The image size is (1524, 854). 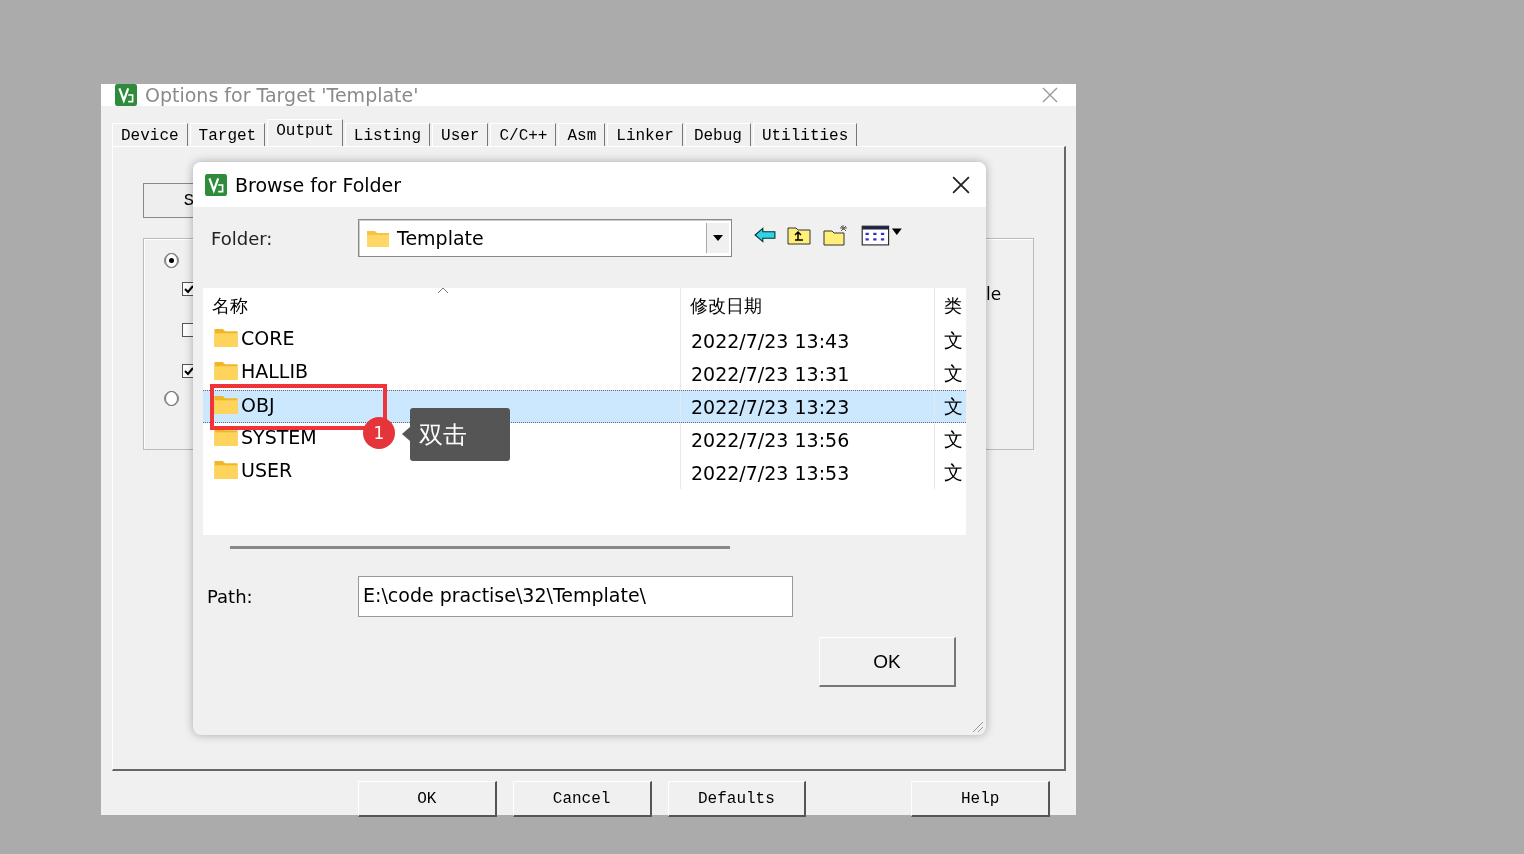 I want to click on folder-name: CORE, so click(x=268, y=338).